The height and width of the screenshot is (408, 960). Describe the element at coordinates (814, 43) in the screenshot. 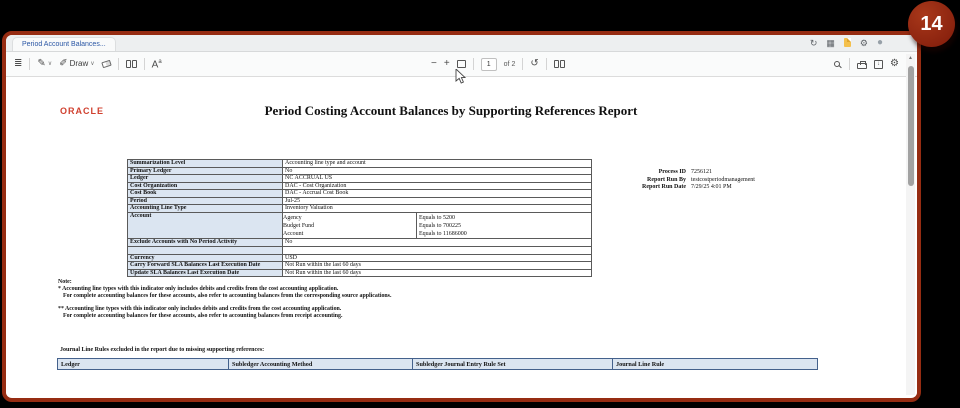

I see `refresh-icon: ↻` at that location.